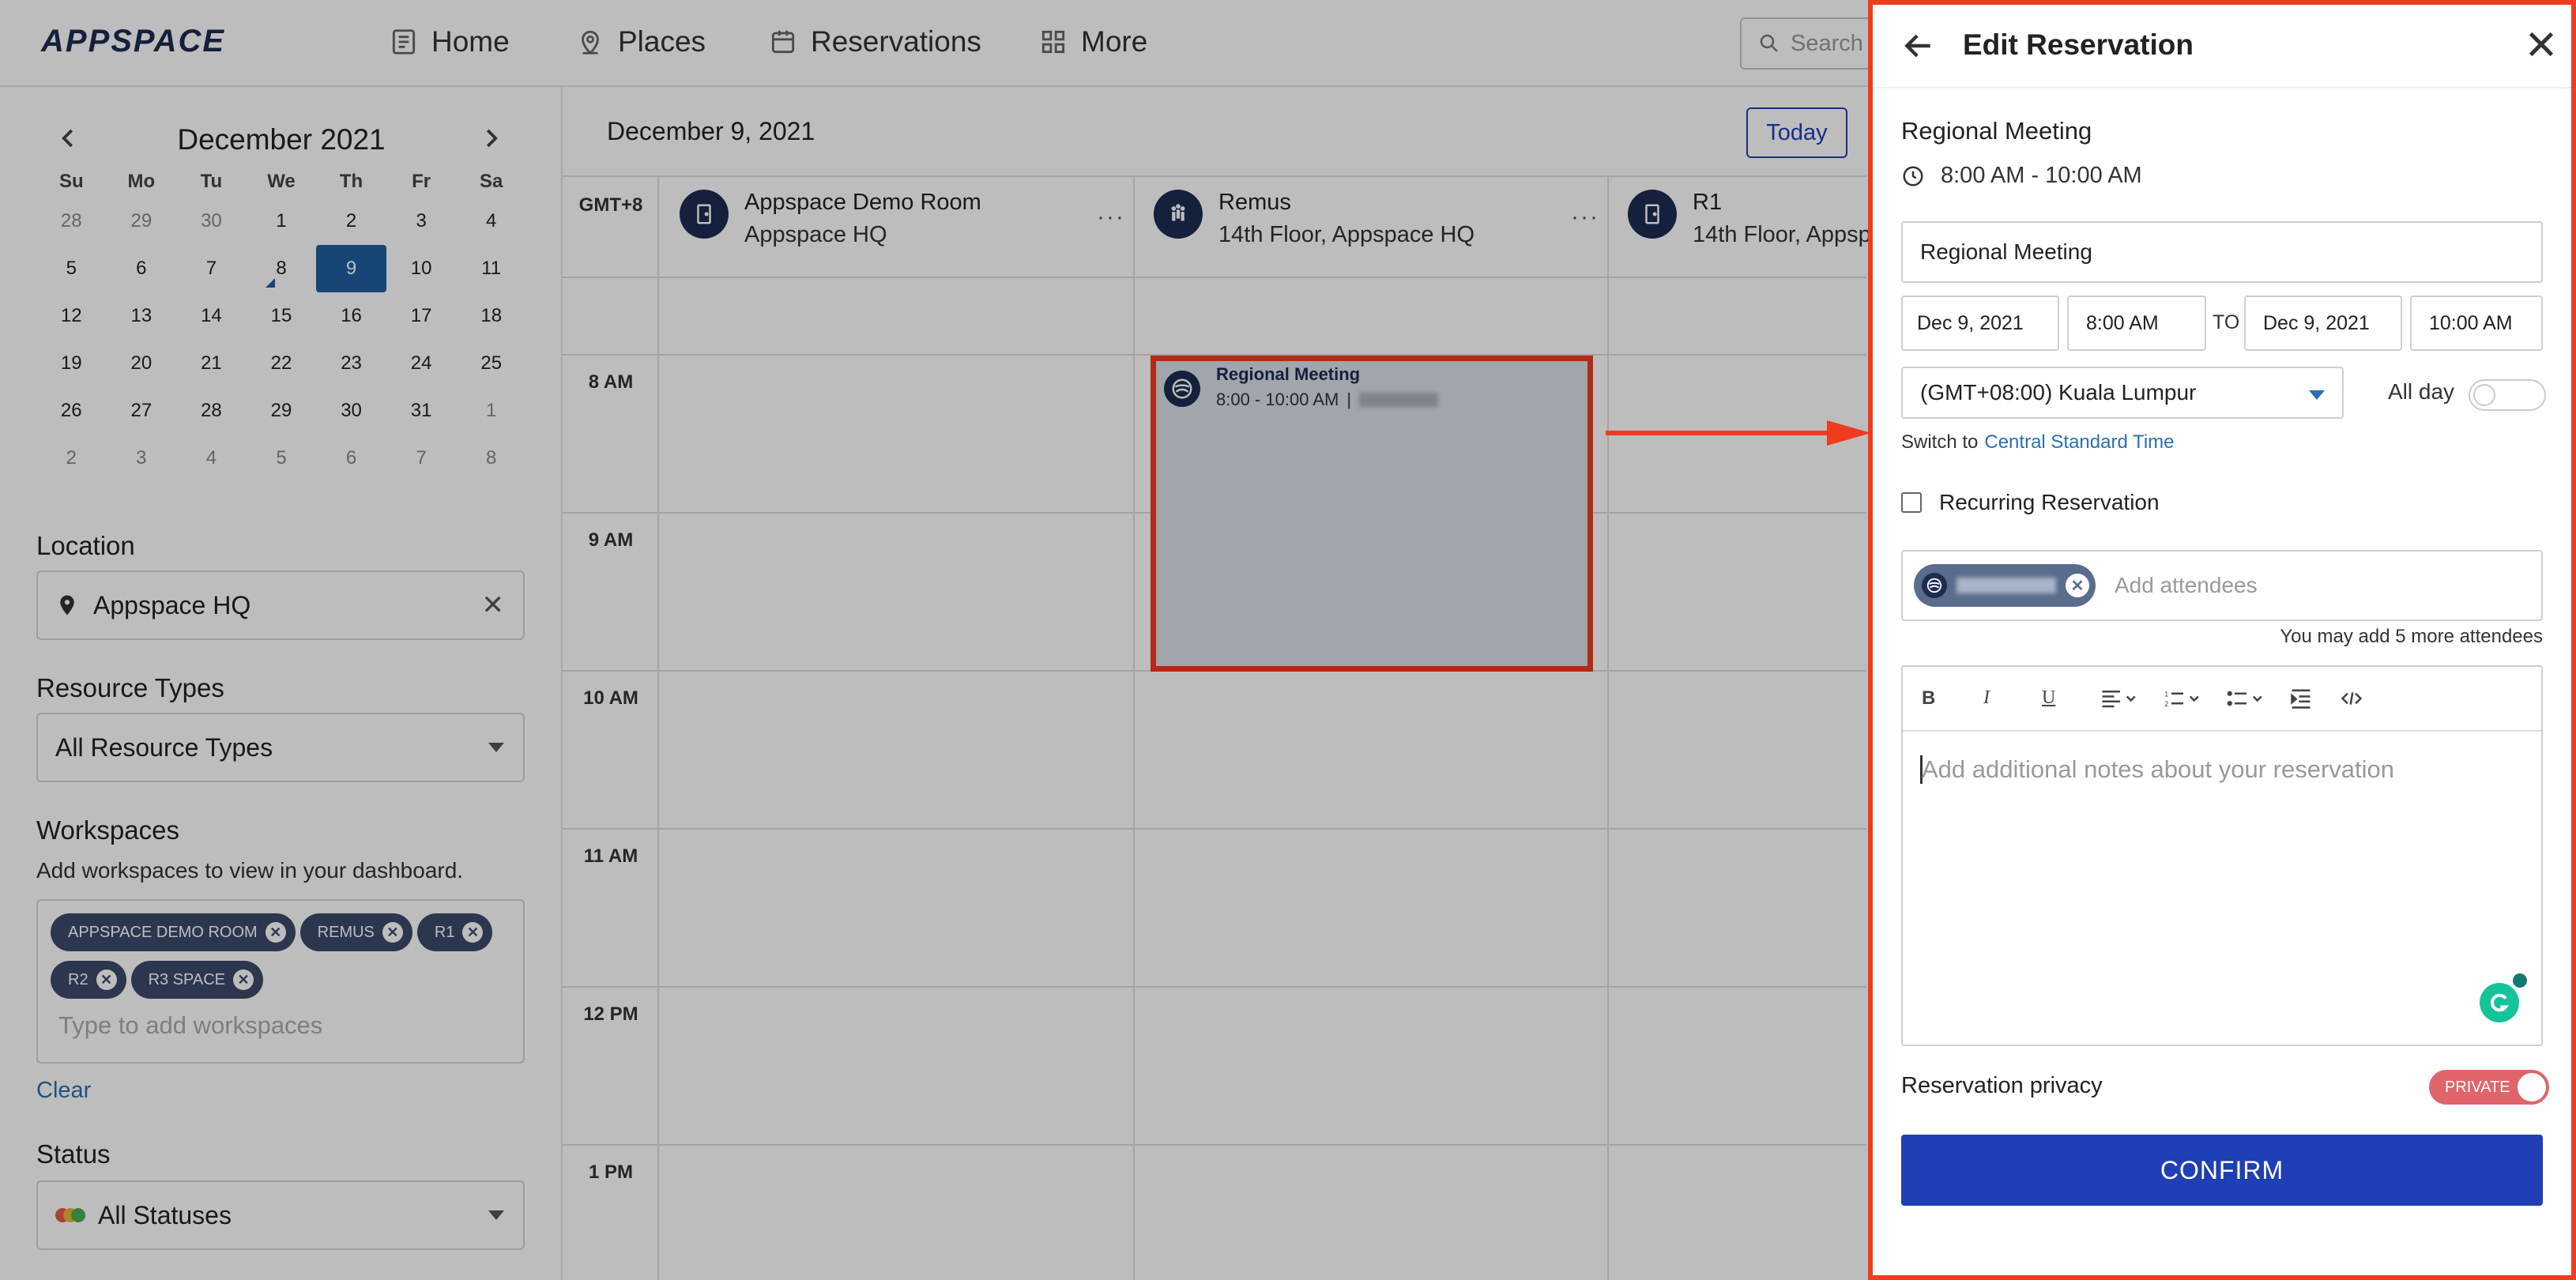  What do you see at coordinates (280, 747) in the screenshot?
I see `resource-types-select: All Resource Types` at bounding box center [280, 747].